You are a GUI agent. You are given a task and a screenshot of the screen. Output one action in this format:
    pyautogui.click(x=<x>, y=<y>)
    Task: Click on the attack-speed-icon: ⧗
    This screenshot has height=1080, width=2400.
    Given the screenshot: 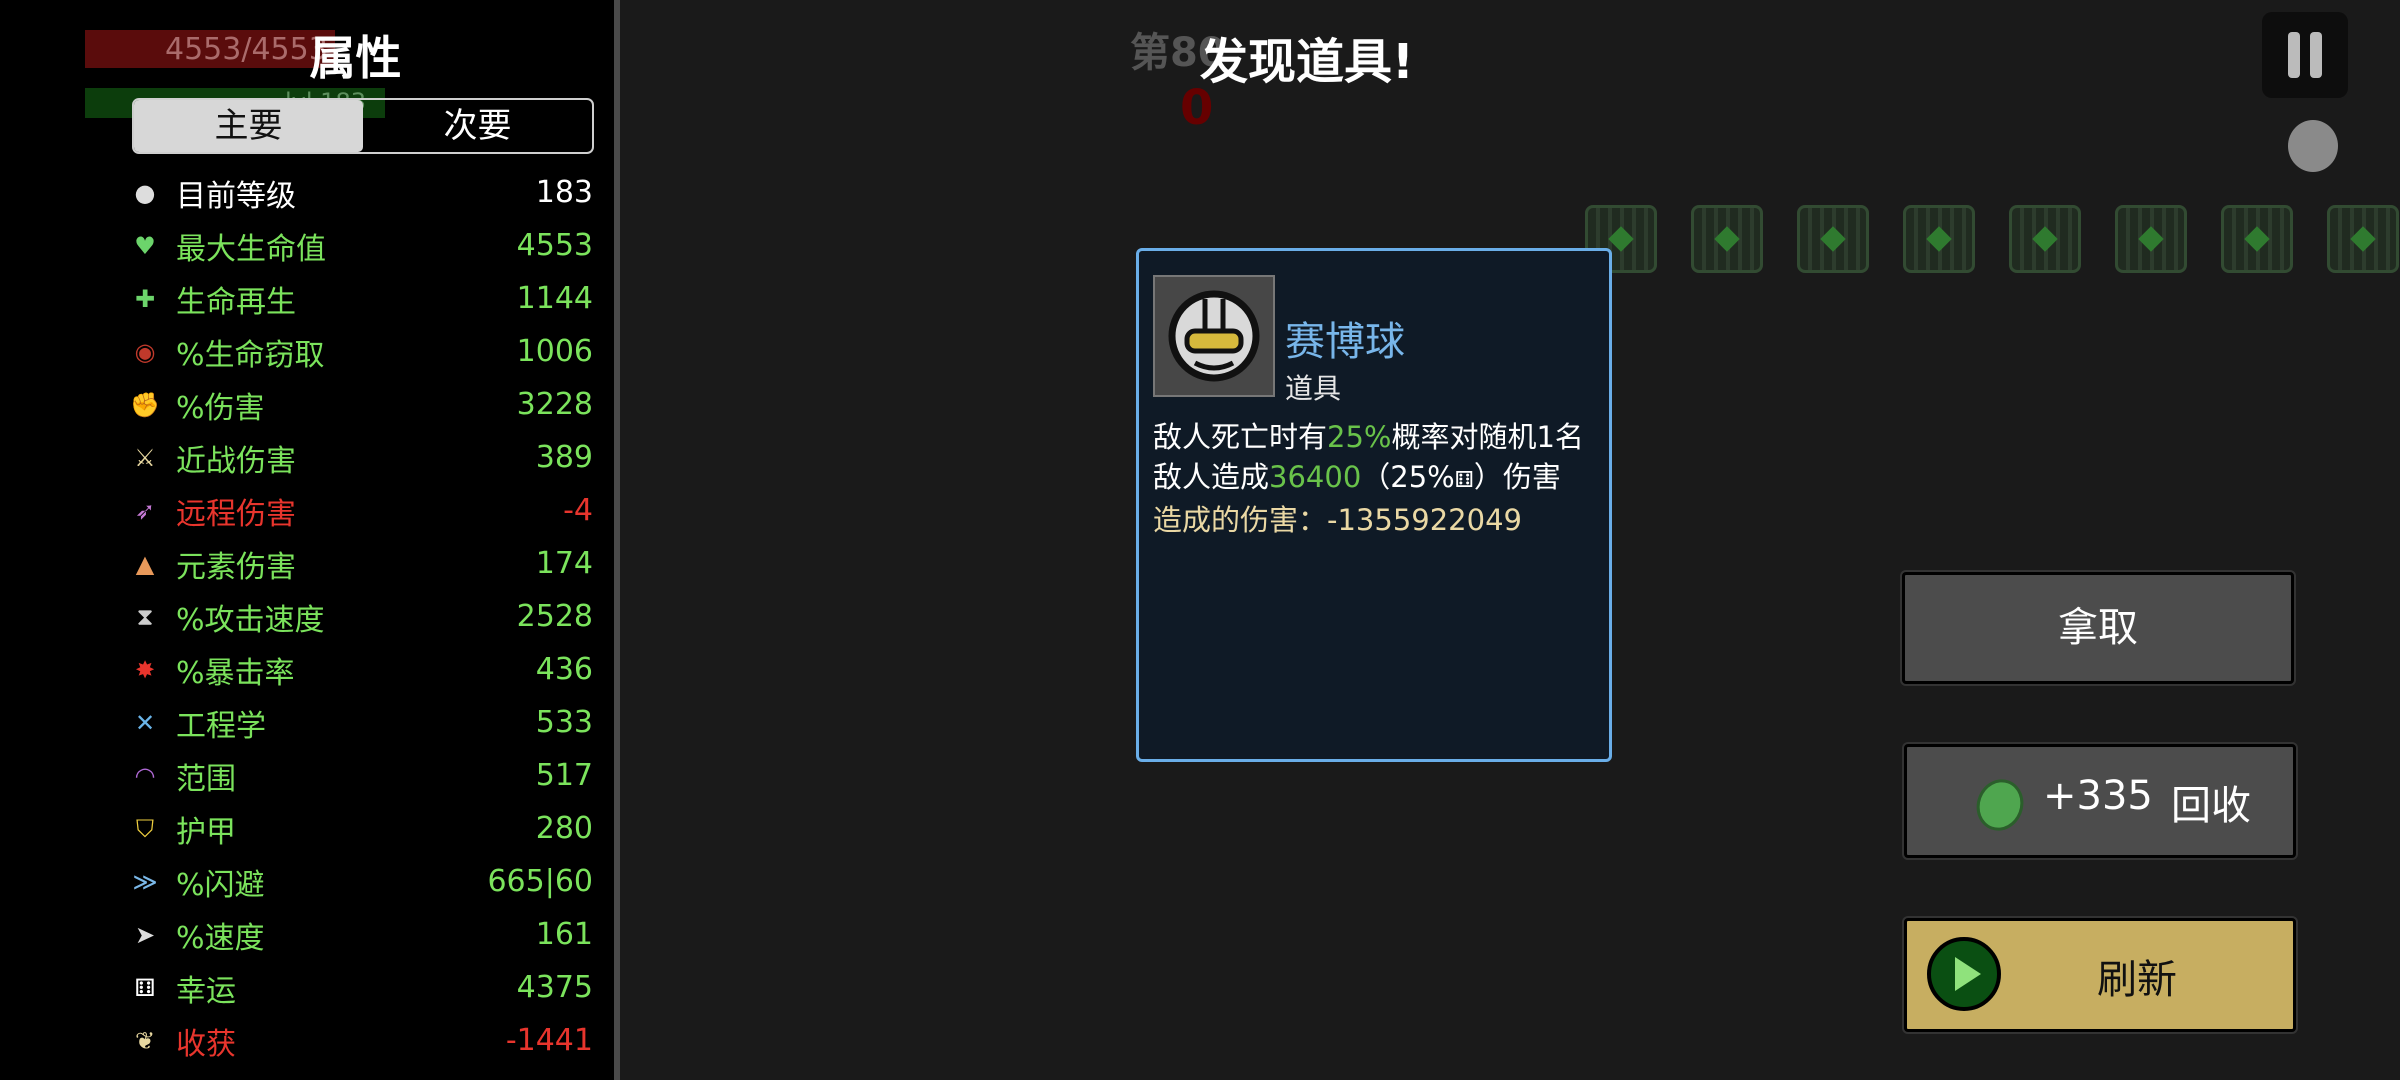 What is the action you would take?
    pyautogui.click(x=145, y=616)
    